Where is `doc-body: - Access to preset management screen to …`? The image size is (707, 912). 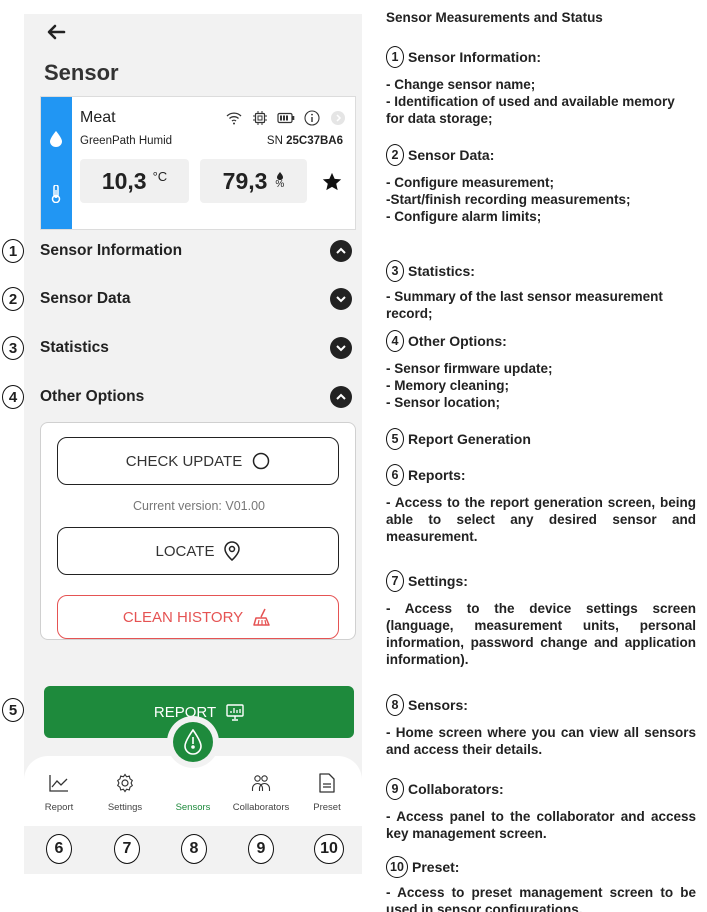 doc-body: - Access to preset management screen to … is located at coordinates (541, 898).